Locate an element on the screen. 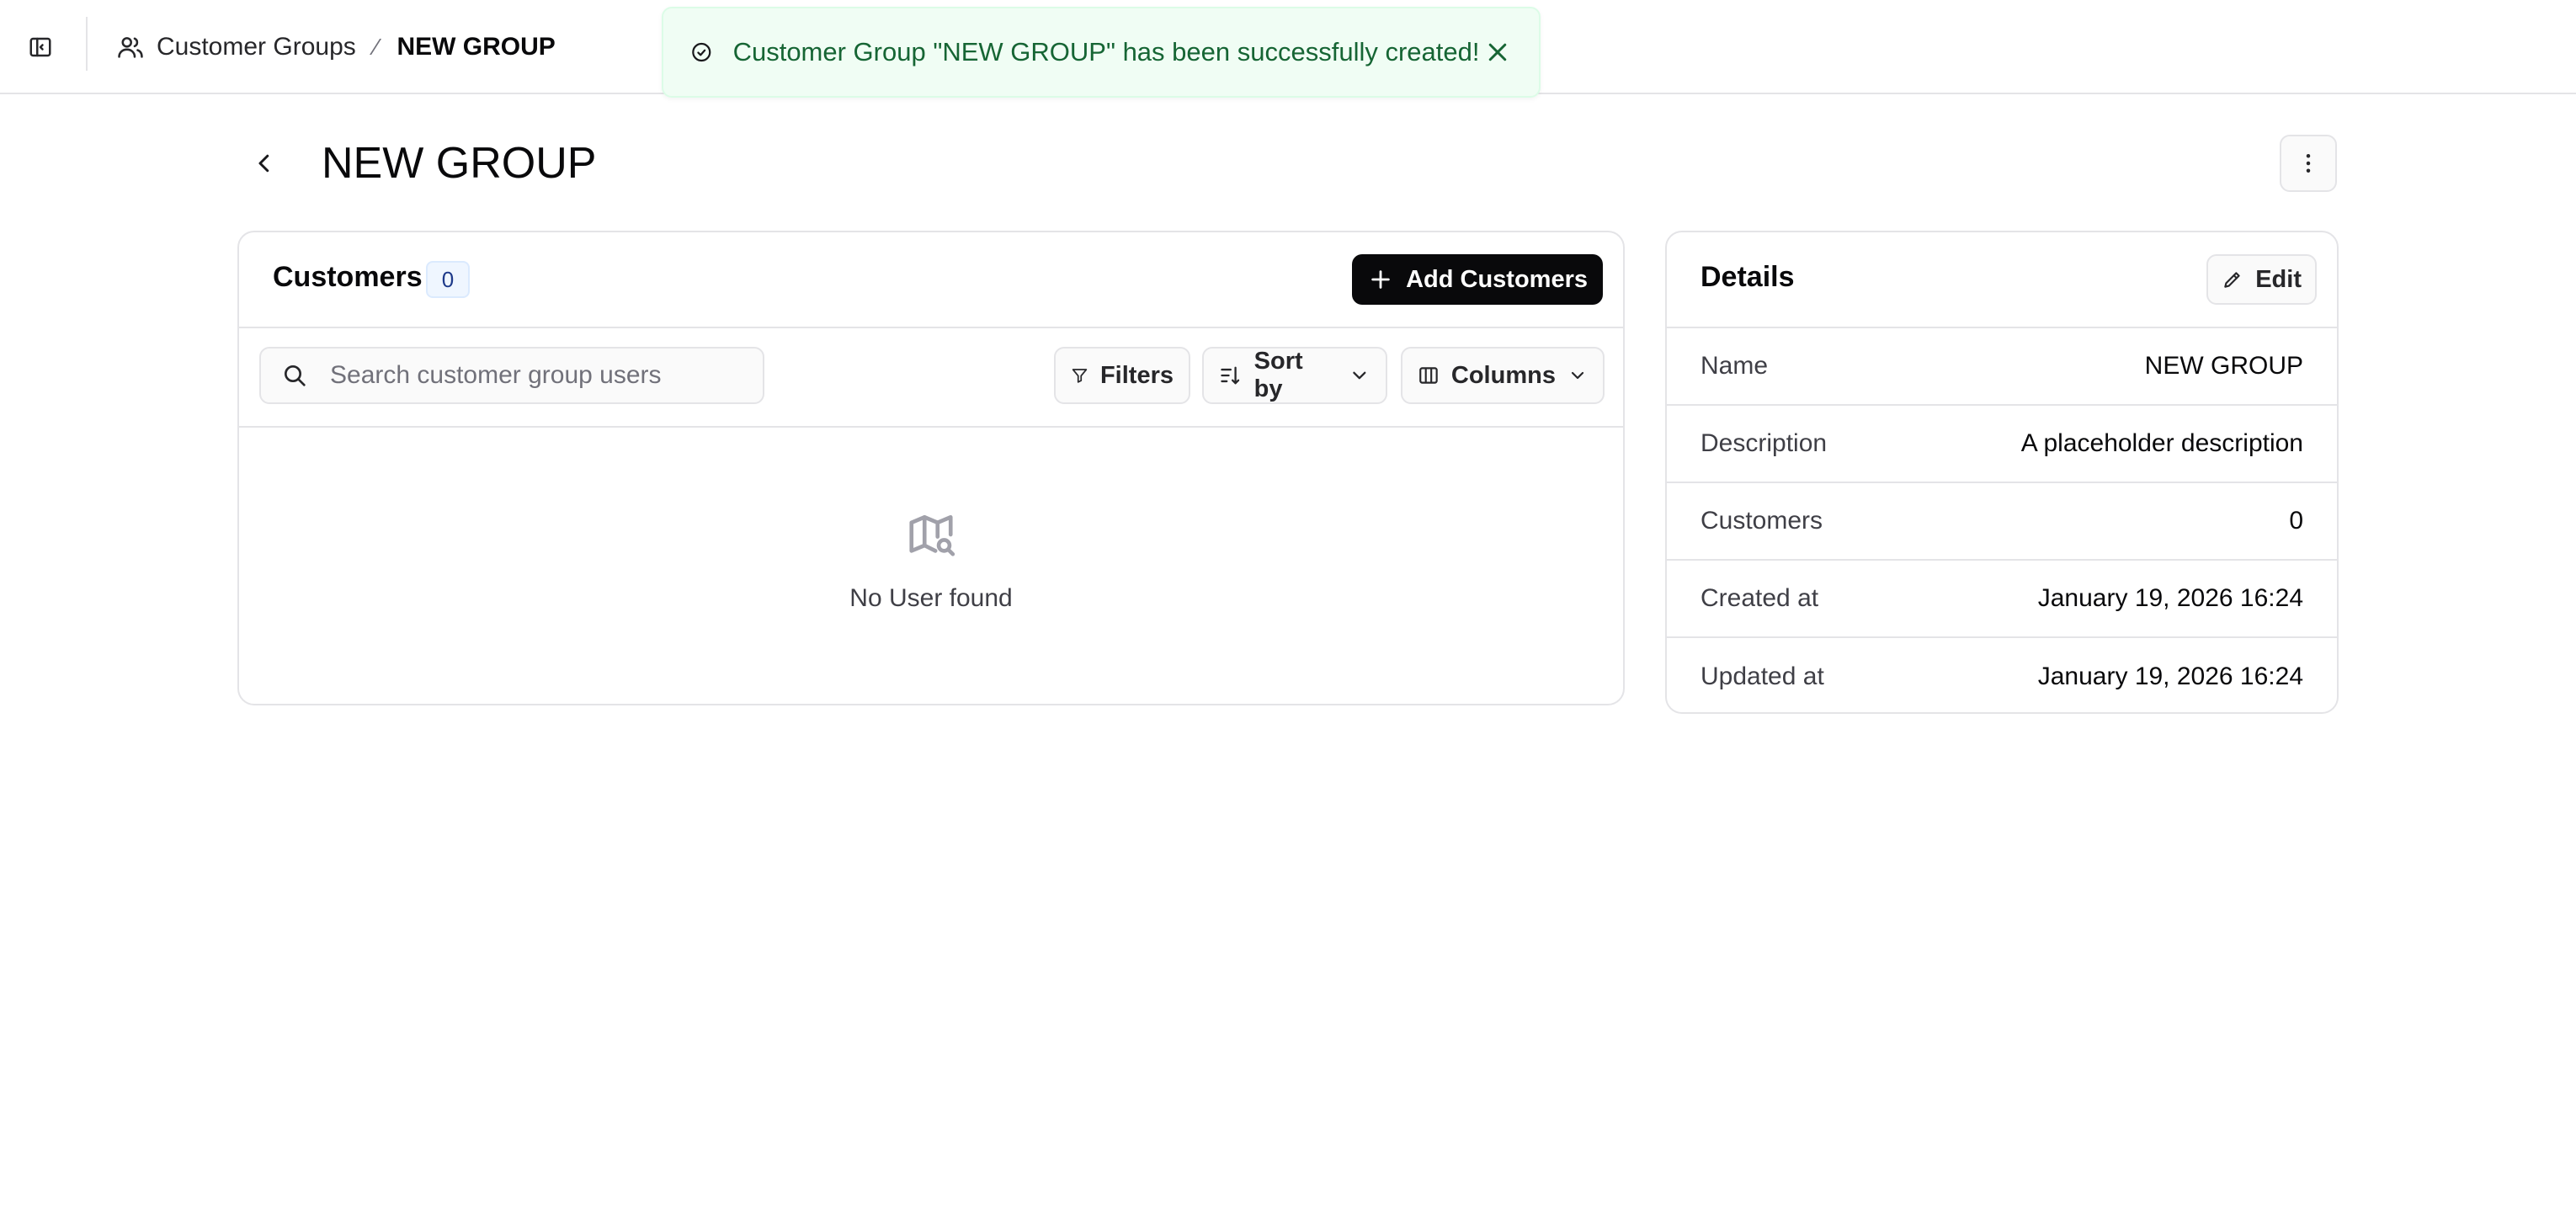 This screenshot has width=2576, height=1224. map-search-icon is located at coordinates (932, 535).